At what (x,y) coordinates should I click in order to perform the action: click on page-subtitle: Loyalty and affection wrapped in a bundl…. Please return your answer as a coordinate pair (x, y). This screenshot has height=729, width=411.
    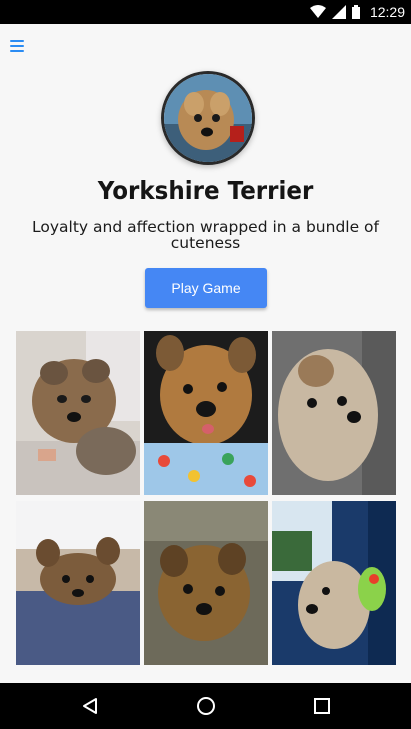
    Looking at the image, I should click on (205, 235).